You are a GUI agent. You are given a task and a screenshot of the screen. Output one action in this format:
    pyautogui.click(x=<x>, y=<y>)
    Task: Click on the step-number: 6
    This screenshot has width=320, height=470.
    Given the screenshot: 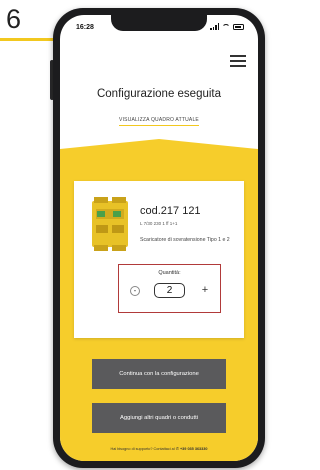 What is the action you would take?
    pyautogui.click(x=14, y=19)
    